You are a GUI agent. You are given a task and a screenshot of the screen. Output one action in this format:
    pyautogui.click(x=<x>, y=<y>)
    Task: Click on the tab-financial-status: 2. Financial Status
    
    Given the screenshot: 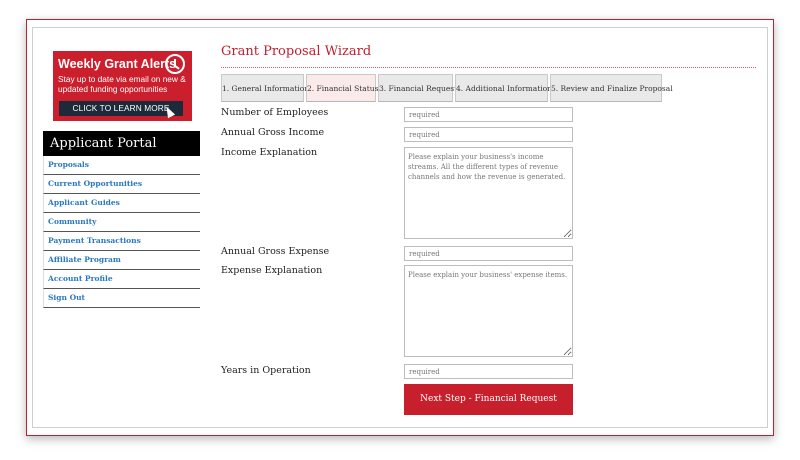 What is the action you would take?
    pyautogui.click(x=342, y=88)
    